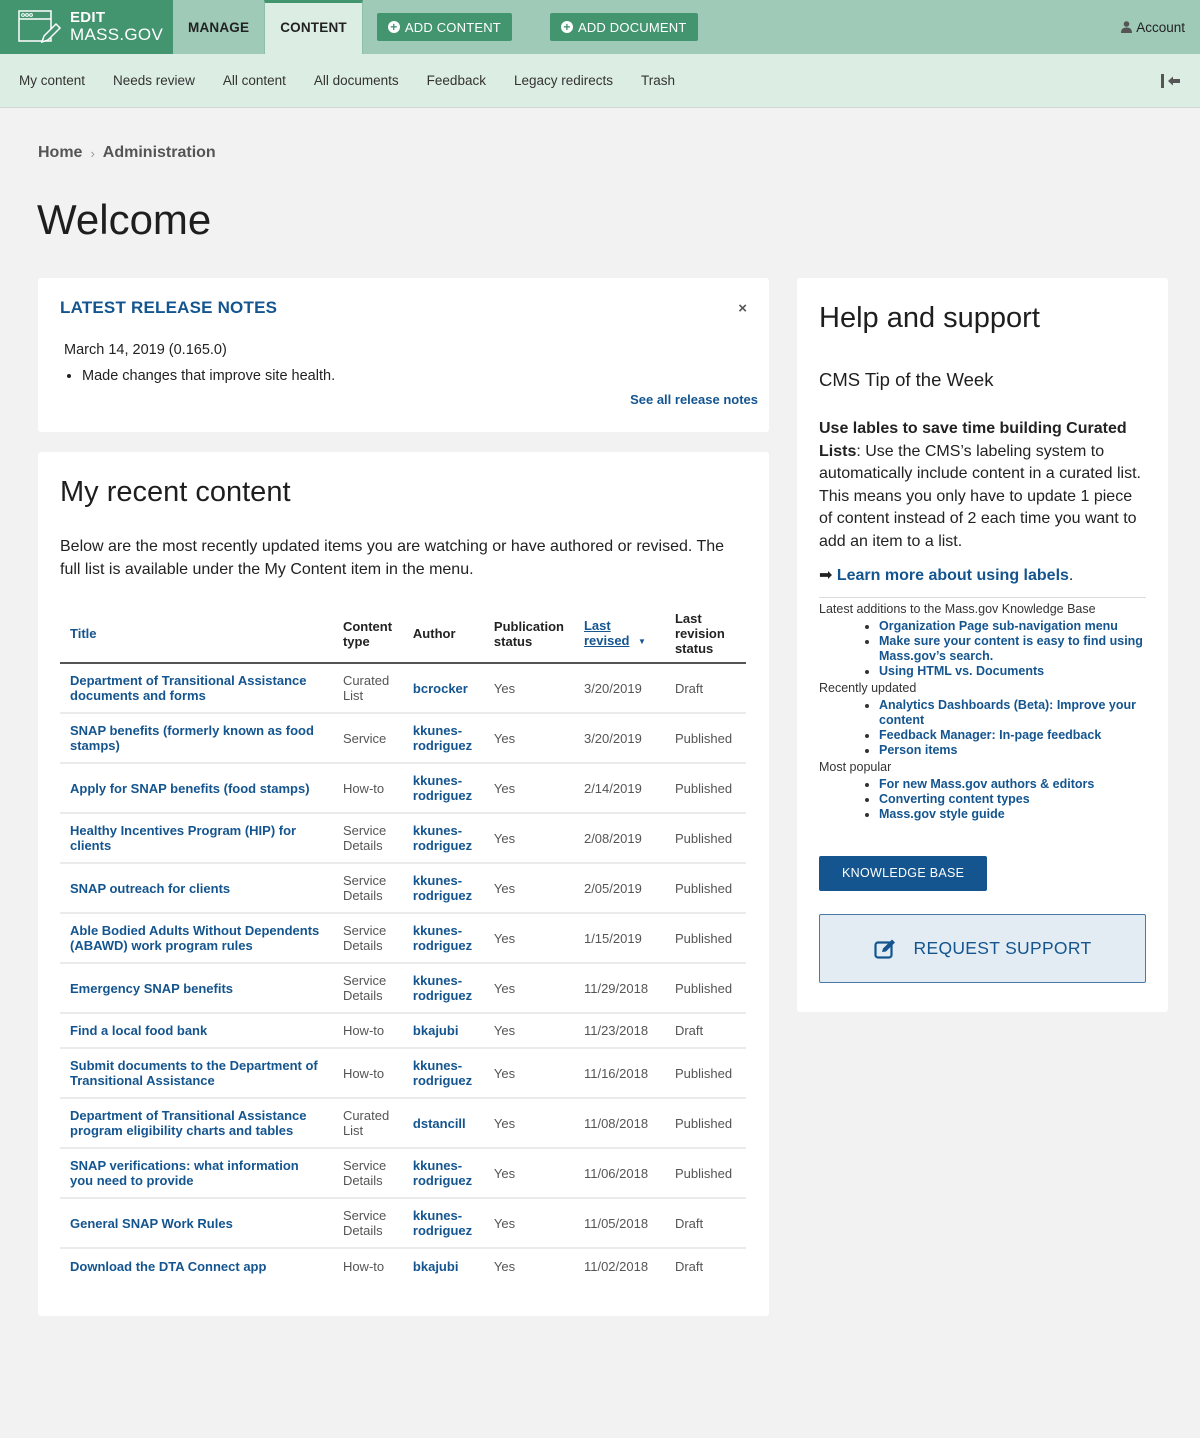 The width and height of the screenshot is (1200, 1438). Describe the element at coordinates (903, 873) in the screenshot. I see `knowledge-base-button: KNOWLEDGE BASE` at that location.